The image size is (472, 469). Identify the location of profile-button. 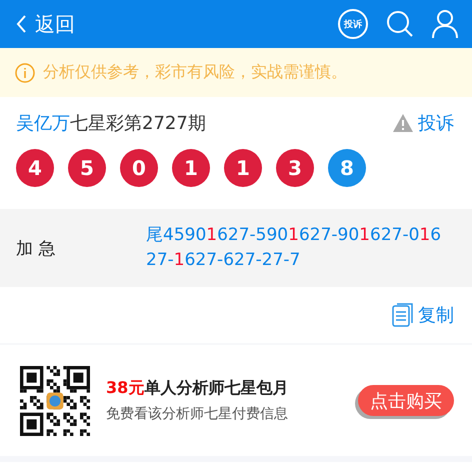
(445, 24).